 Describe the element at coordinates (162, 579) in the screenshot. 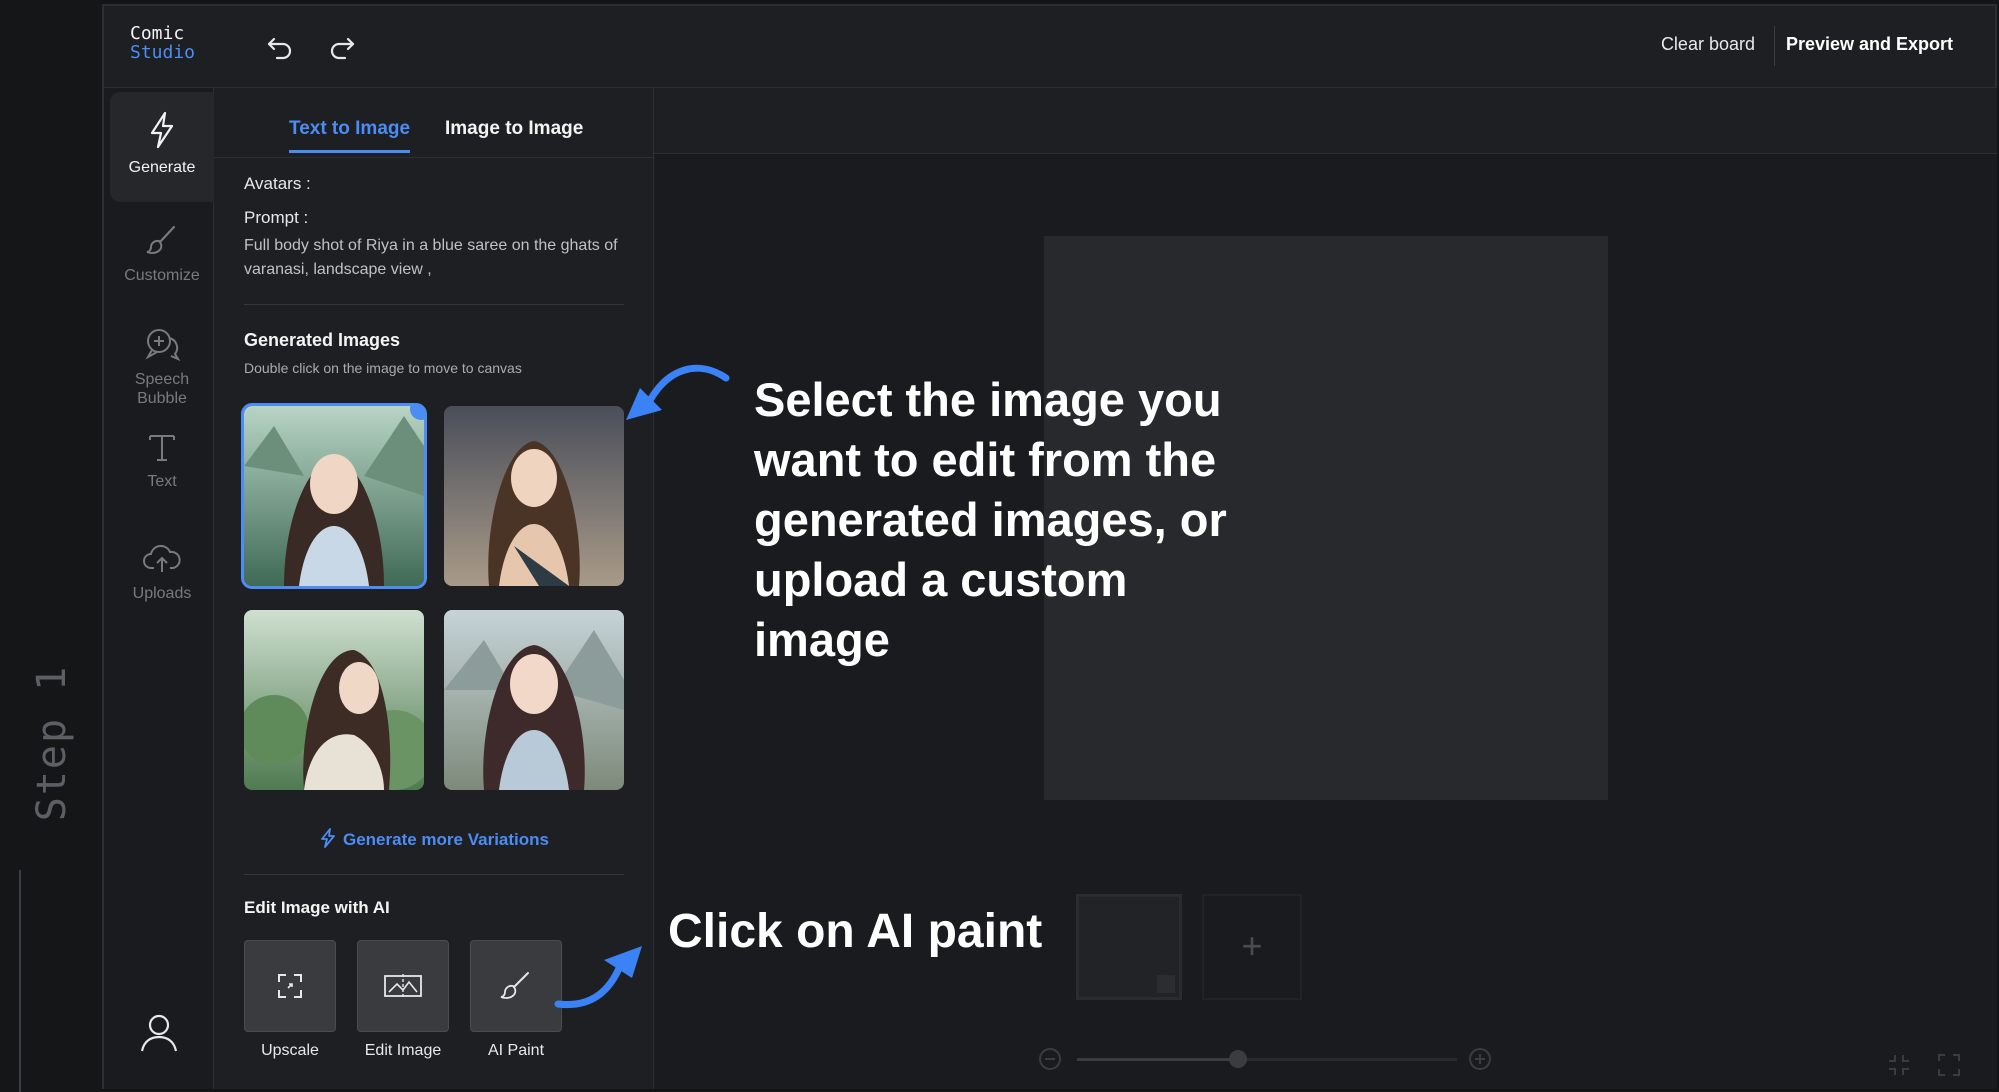

I see `sidebar-item-uploads: Uploads` at that location.